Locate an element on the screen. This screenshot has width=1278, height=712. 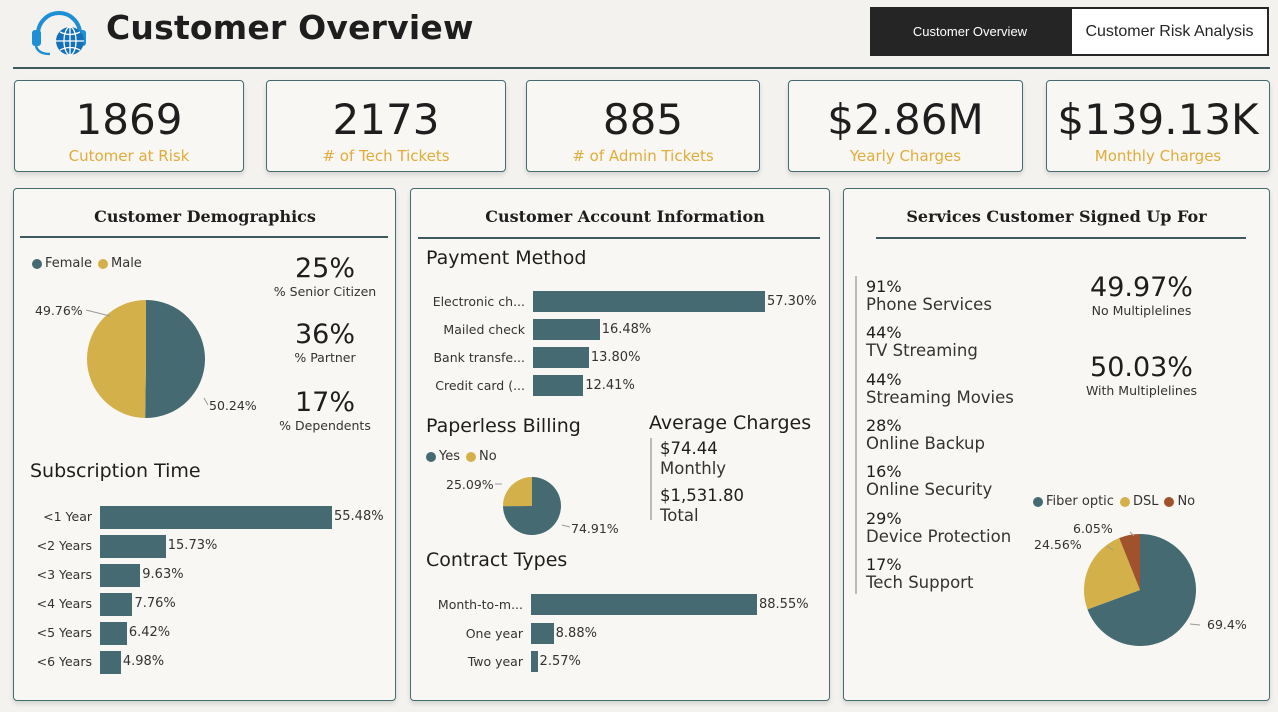
pie-slice-no is located at coordinates (517, 492).